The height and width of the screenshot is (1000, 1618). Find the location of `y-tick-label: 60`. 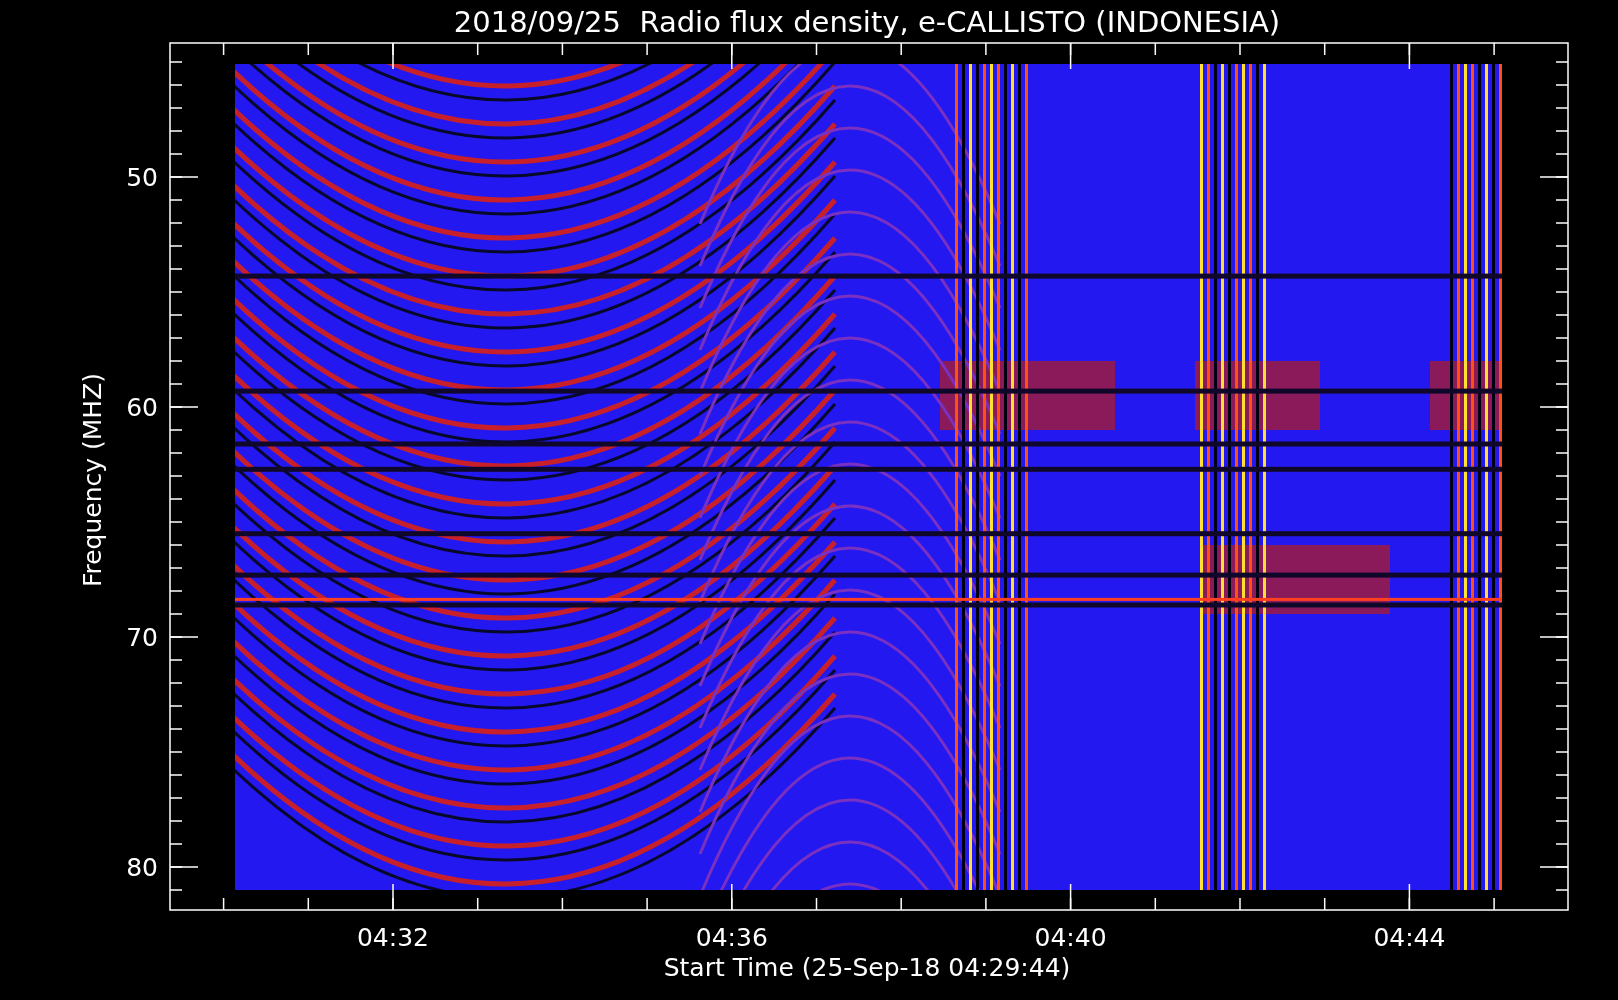

y-tick-label: 60 is located at coordinates (142, 407).